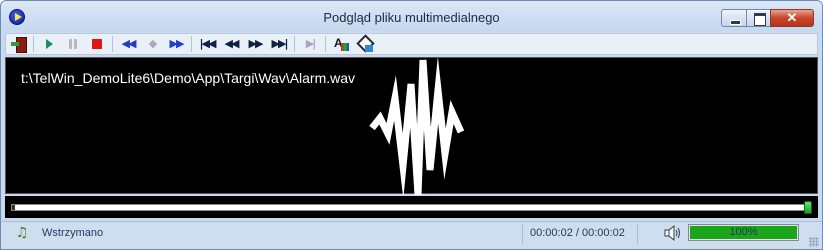 The height and width of the screenshot is (250, 823). I want to click on fast-forward-icon: ▶▶, so click(256, 43).